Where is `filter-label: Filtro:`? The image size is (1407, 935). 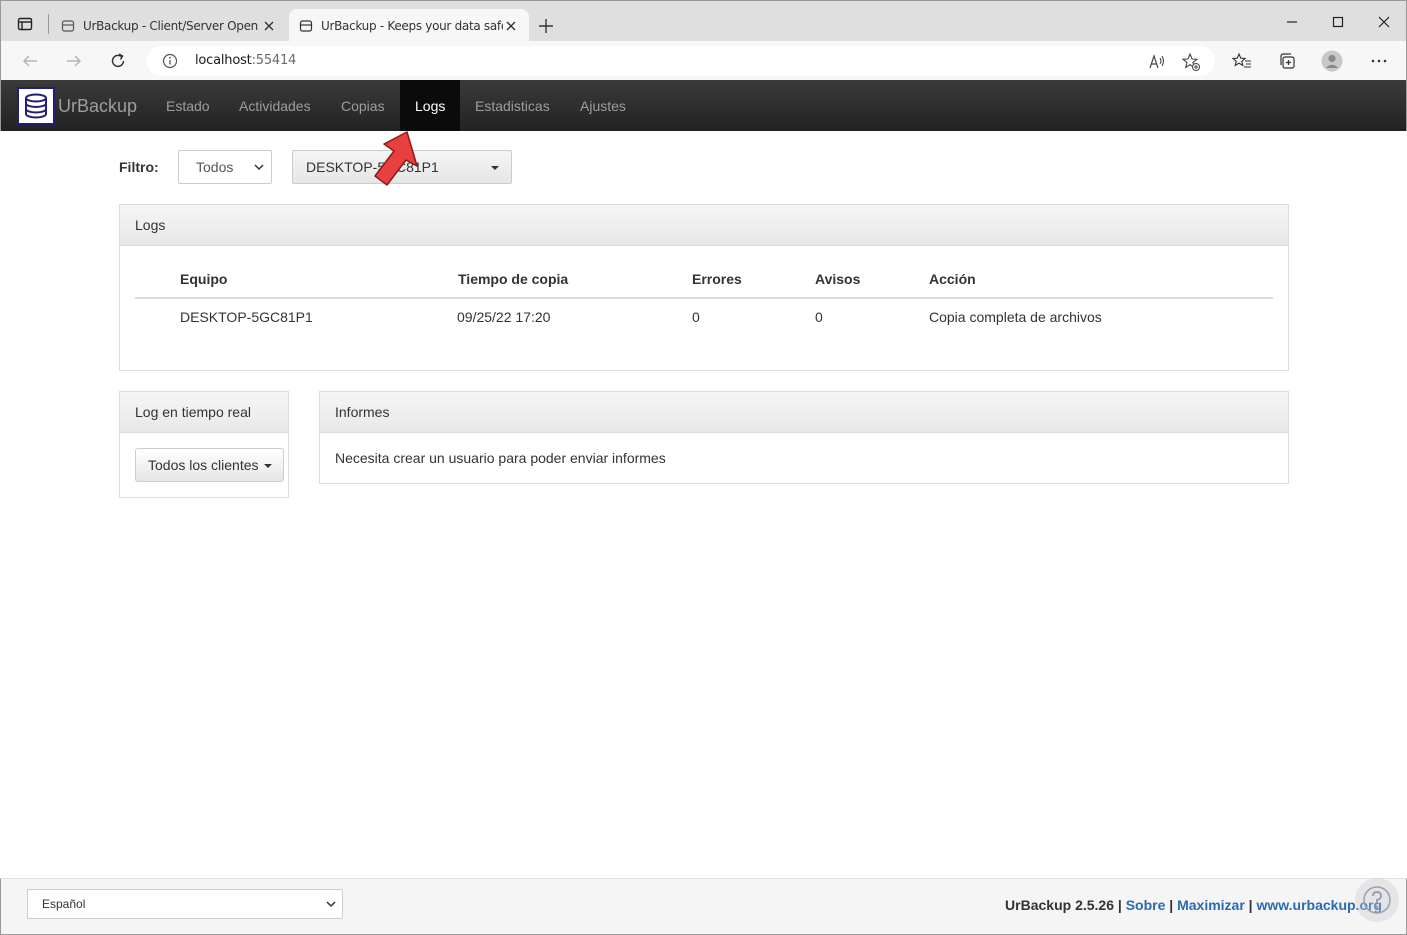 filter-label: Filtro: is located at coordinates (139, 167).